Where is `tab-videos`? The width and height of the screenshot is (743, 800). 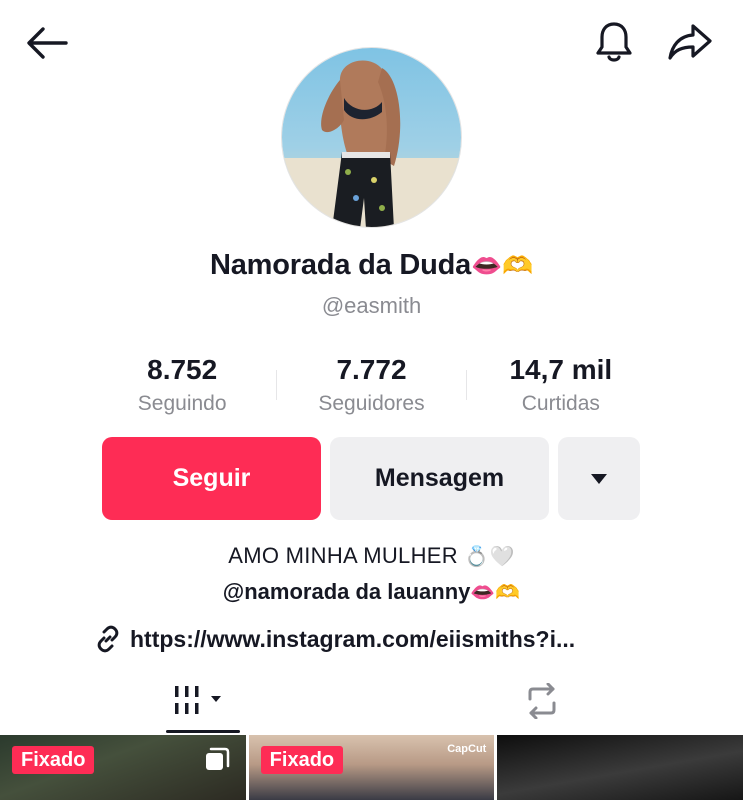 tab-videos is located at coordinates (200, 701).